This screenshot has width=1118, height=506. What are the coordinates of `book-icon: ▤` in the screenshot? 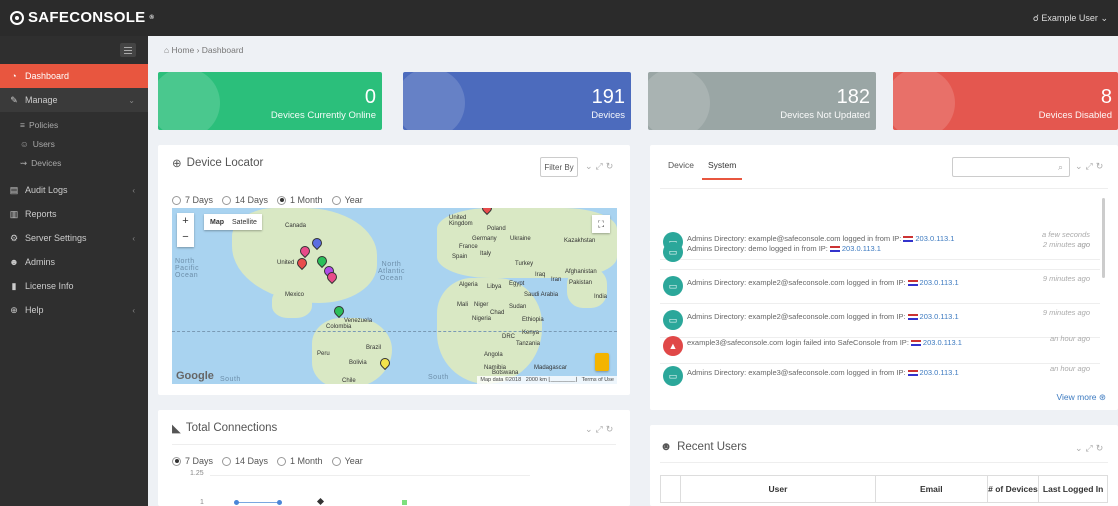 It's located at (14, 189).